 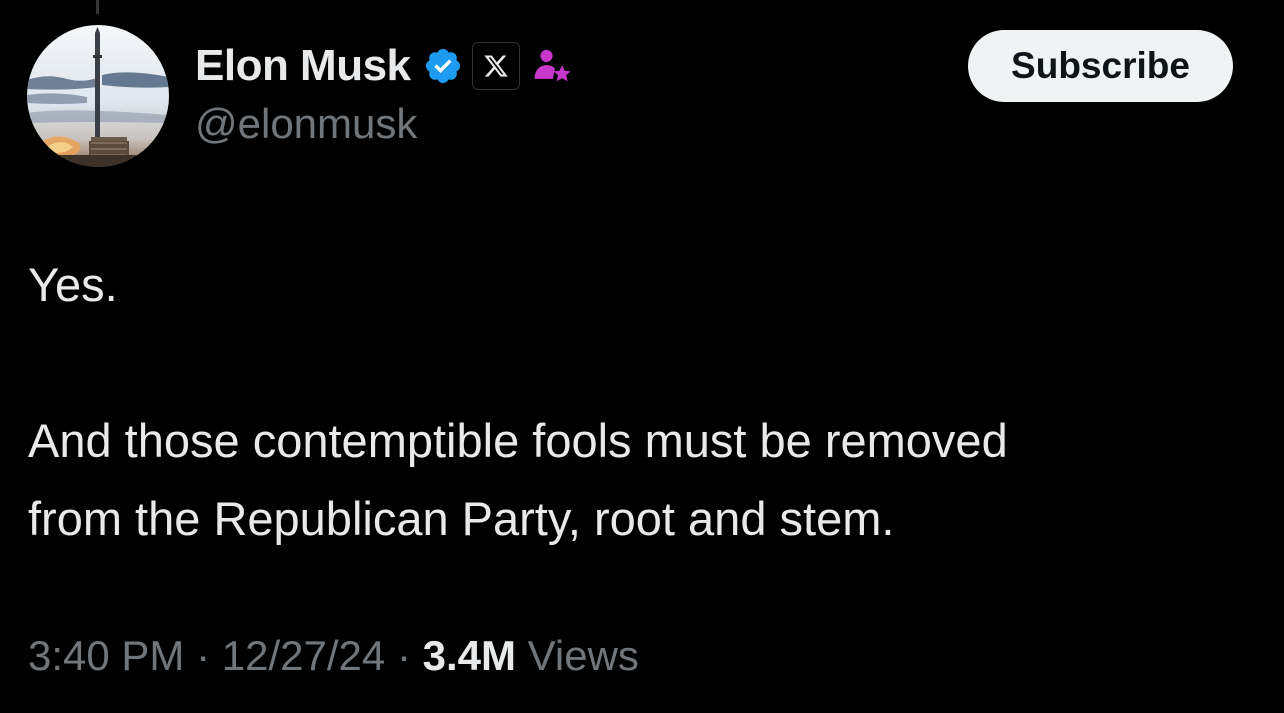 What do you see at coordinates (469, 655) in the screenshot?
I see `view-count: 3.4M` at bounding box center [469, 655].